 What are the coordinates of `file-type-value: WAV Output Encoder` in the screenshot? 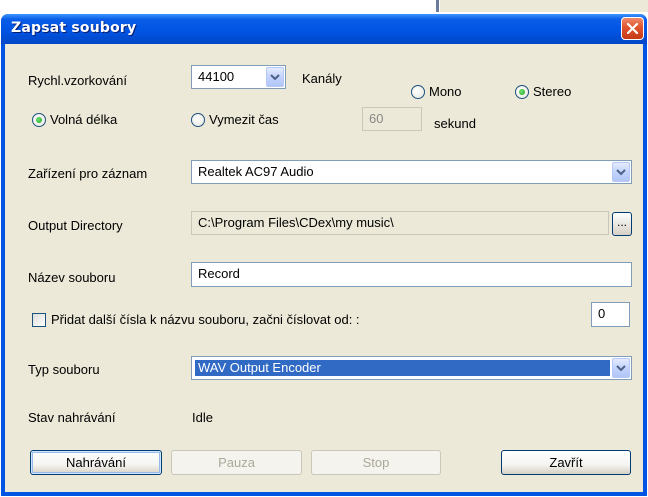 It's located at (402, 368).